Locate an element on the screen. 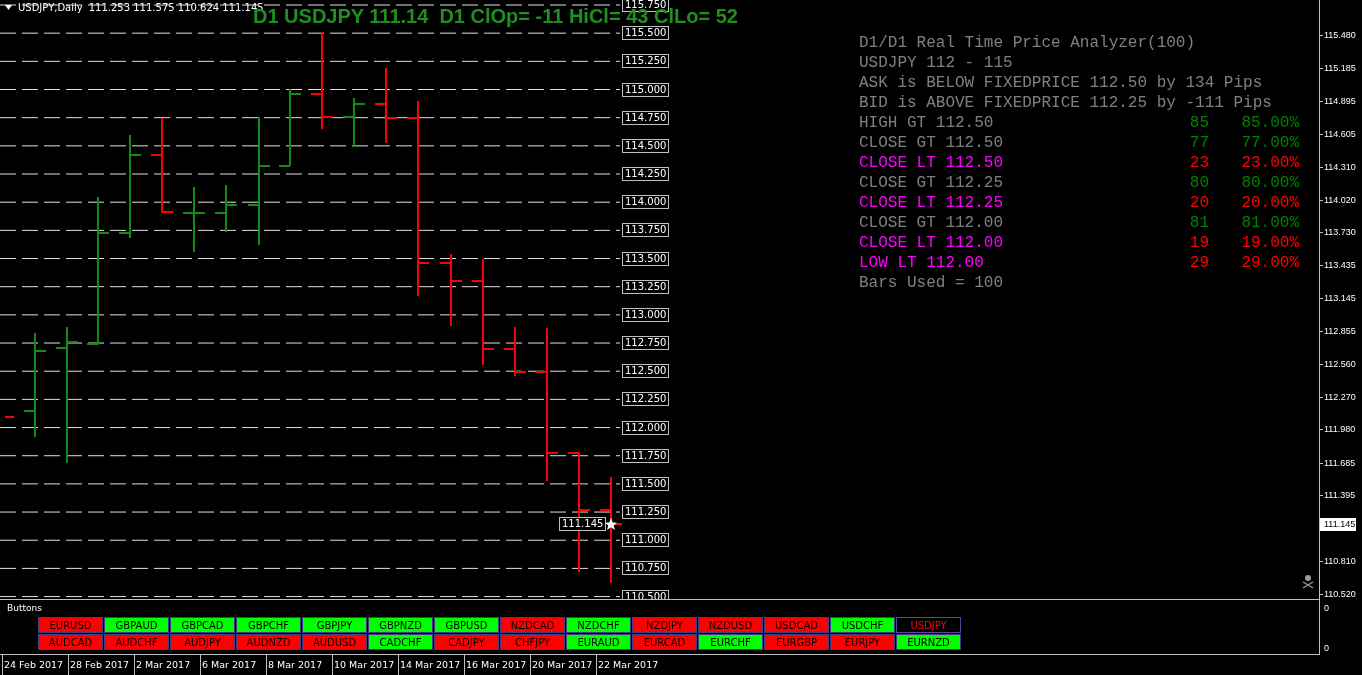 The width and height of the screenshot is (1362, 675). symbol-button: EURGBP is located at coordinates (796, 642).